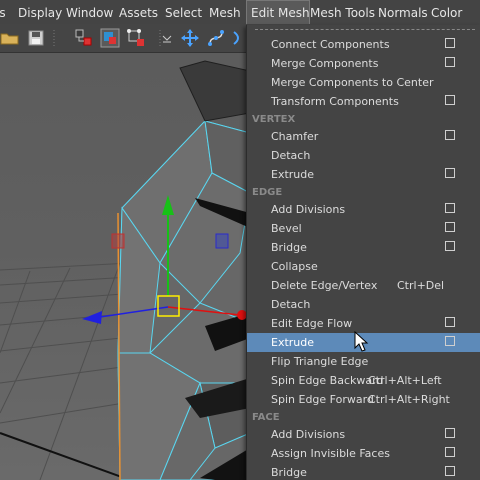 The image size is (480, 480). Describe the element at coordinates (421, 285) in the screenshot. I see `menu-item-shortcut: Ctrl+Del` at that location.